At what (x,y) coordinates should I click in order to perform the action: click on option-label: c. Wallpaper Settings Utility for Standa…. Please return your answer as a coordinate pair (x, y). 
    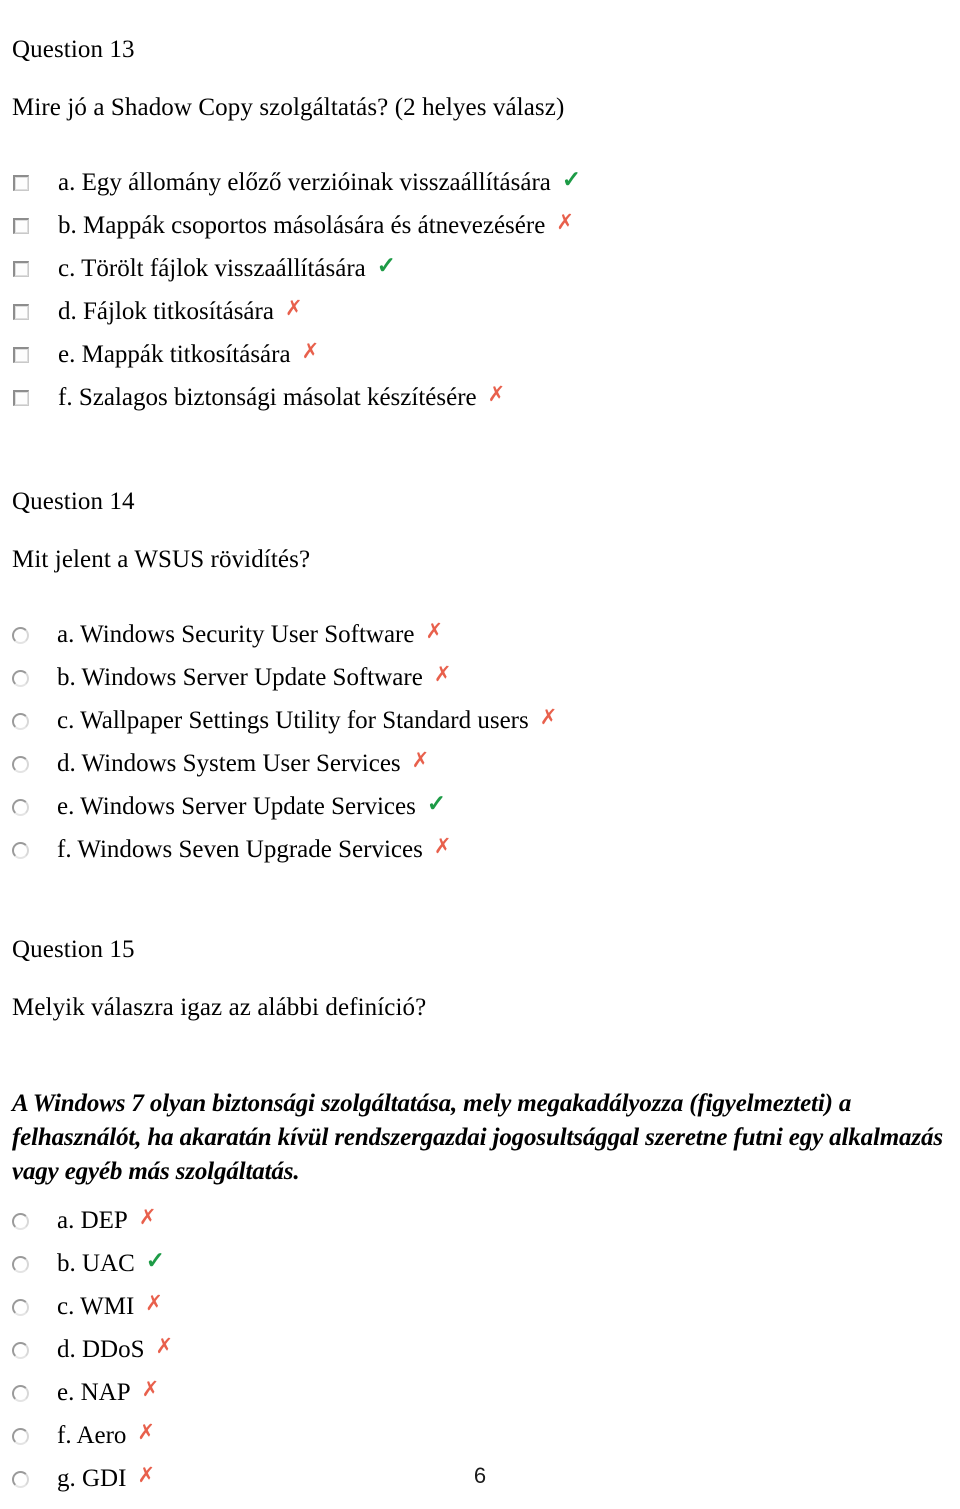
    Looking at the image, I should click on (293, 720).